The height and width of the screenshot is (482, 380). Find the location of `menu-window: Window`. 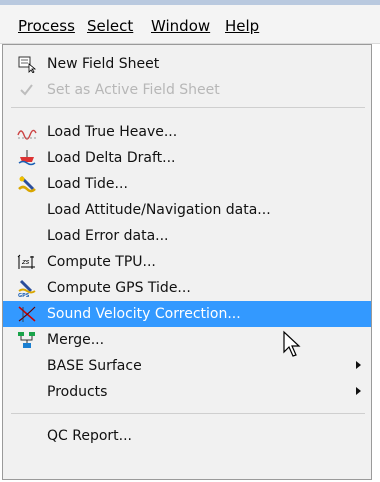

menu-window: Window is located at coordinates (180, 26).